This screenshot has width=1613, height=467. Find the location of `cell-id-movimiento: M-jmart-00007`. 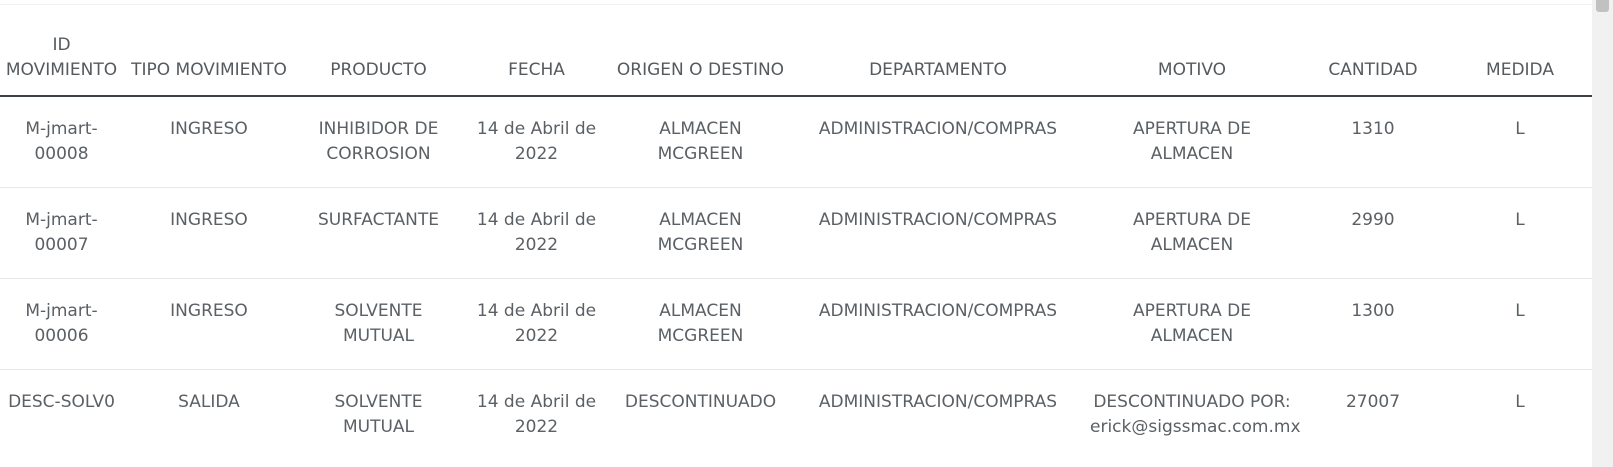

cell-id-movimiento: M-jmart-00007 is located at coordinates (61, 233).